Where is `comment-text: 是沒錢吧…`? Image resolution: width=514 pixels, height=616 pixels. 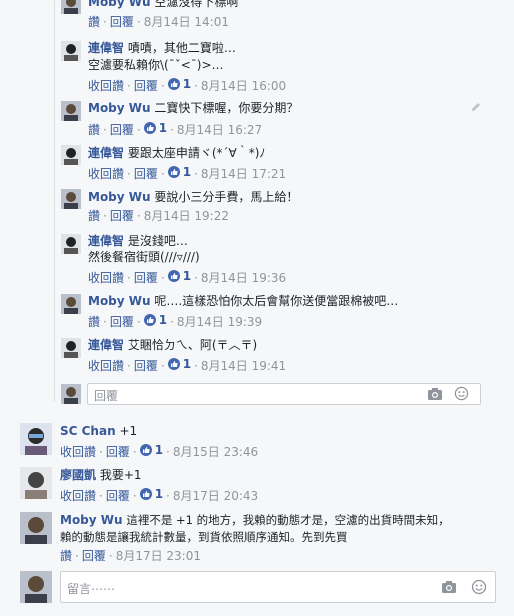
comment-text: 是沒錢吧… is located at coordinates (157, 241).